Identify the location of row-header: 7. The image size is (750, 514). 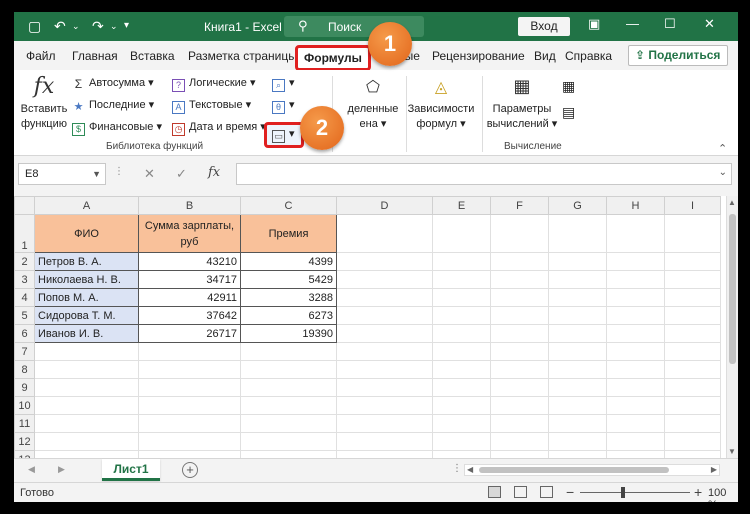
(24, 351).